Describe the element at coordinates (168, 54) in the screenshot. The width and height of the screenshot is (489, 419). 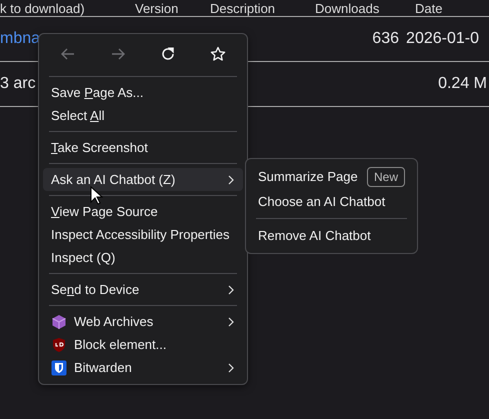
I see `reload-icon` at that location.